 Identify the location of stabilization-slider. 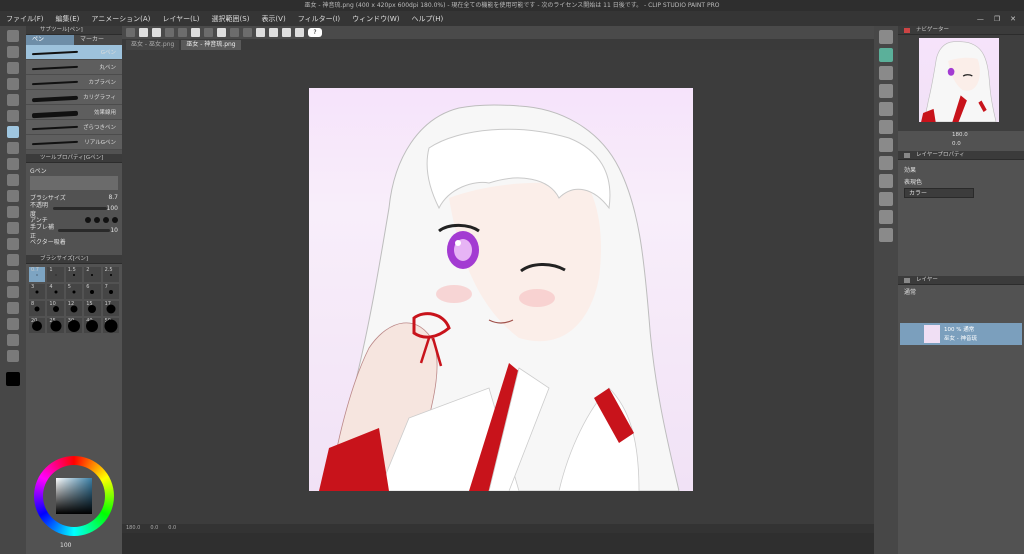
(84, 230).